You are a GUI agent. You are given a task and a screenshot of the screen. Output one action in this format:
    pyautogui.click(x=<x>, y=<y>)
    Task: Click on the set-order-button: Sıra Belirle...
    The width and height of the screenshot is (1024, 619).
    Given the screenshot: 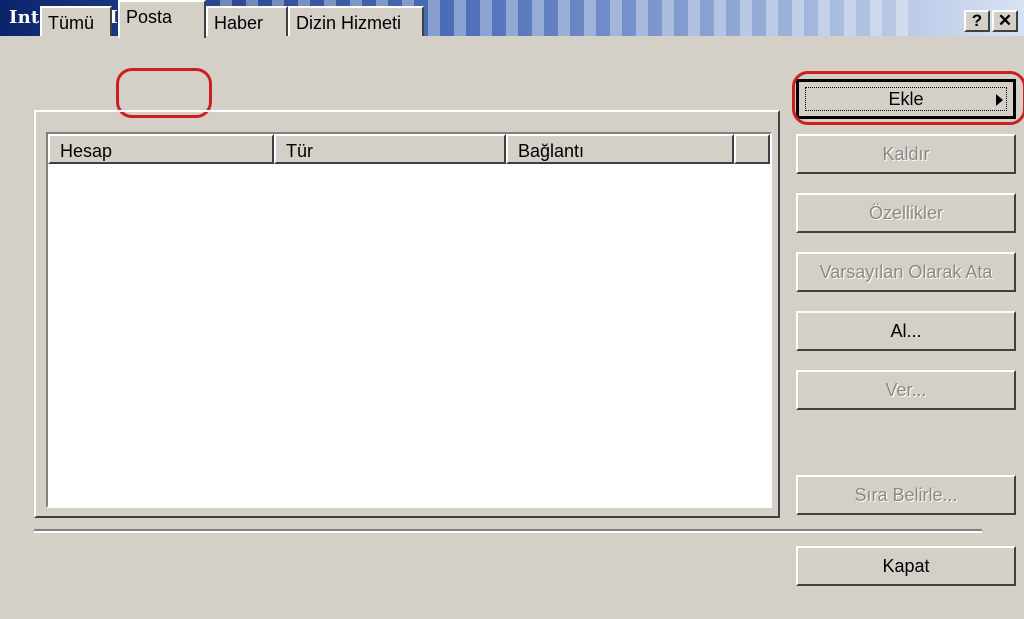 What is the action you would take?
    pyautogui.click(x=906, y=495)
    